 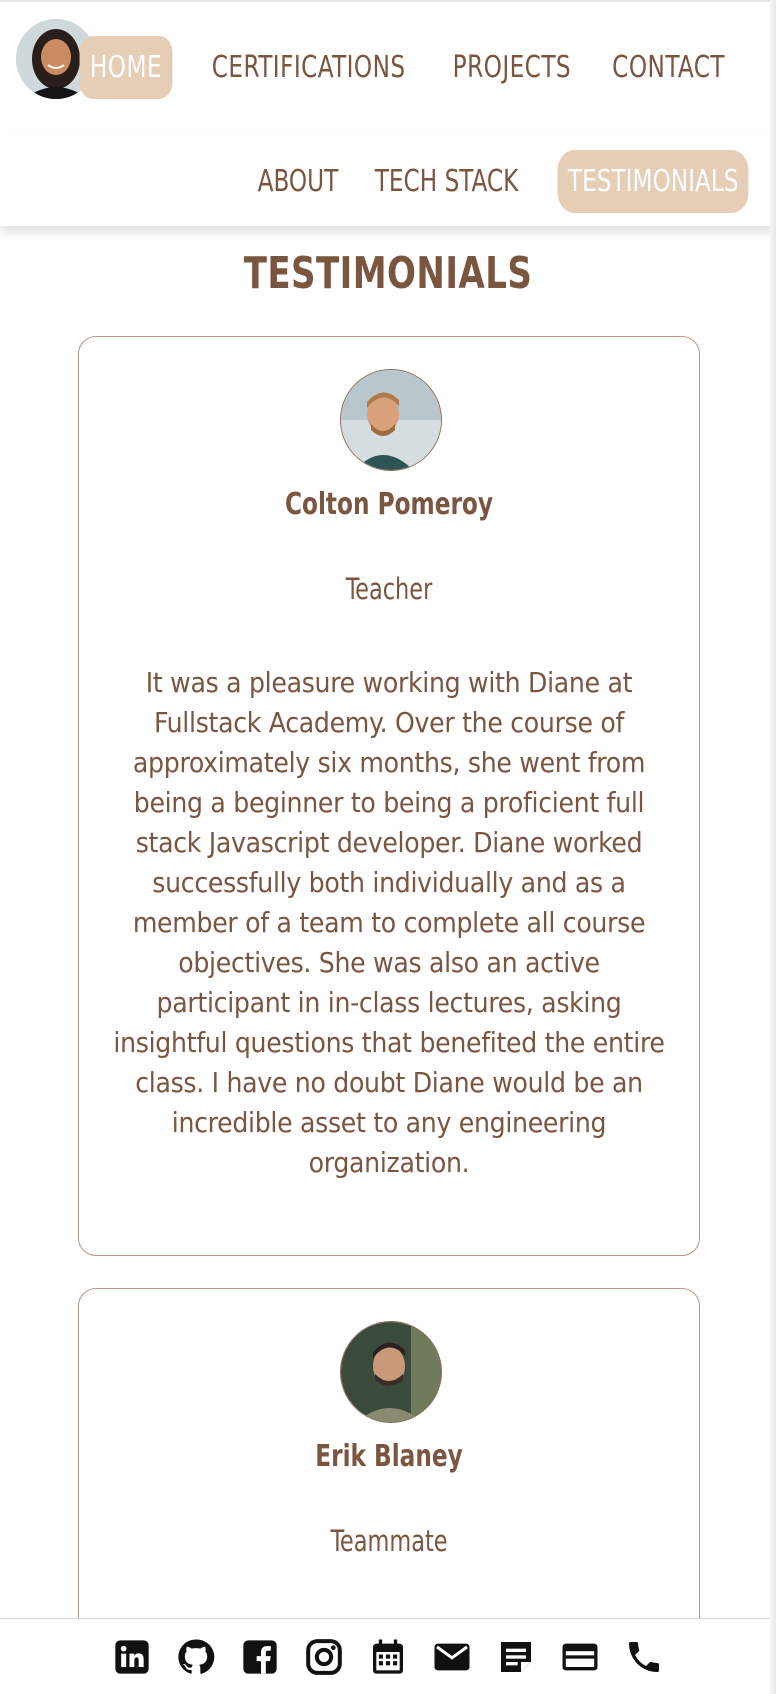 I want to click on testimonial-role: Teammate, so click(x=389, y=1541).